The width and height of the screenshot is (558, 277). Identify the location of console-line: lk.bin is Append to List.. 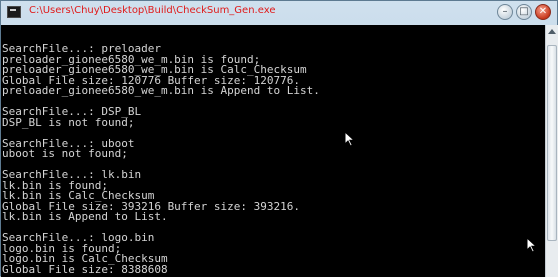
(85, 216).